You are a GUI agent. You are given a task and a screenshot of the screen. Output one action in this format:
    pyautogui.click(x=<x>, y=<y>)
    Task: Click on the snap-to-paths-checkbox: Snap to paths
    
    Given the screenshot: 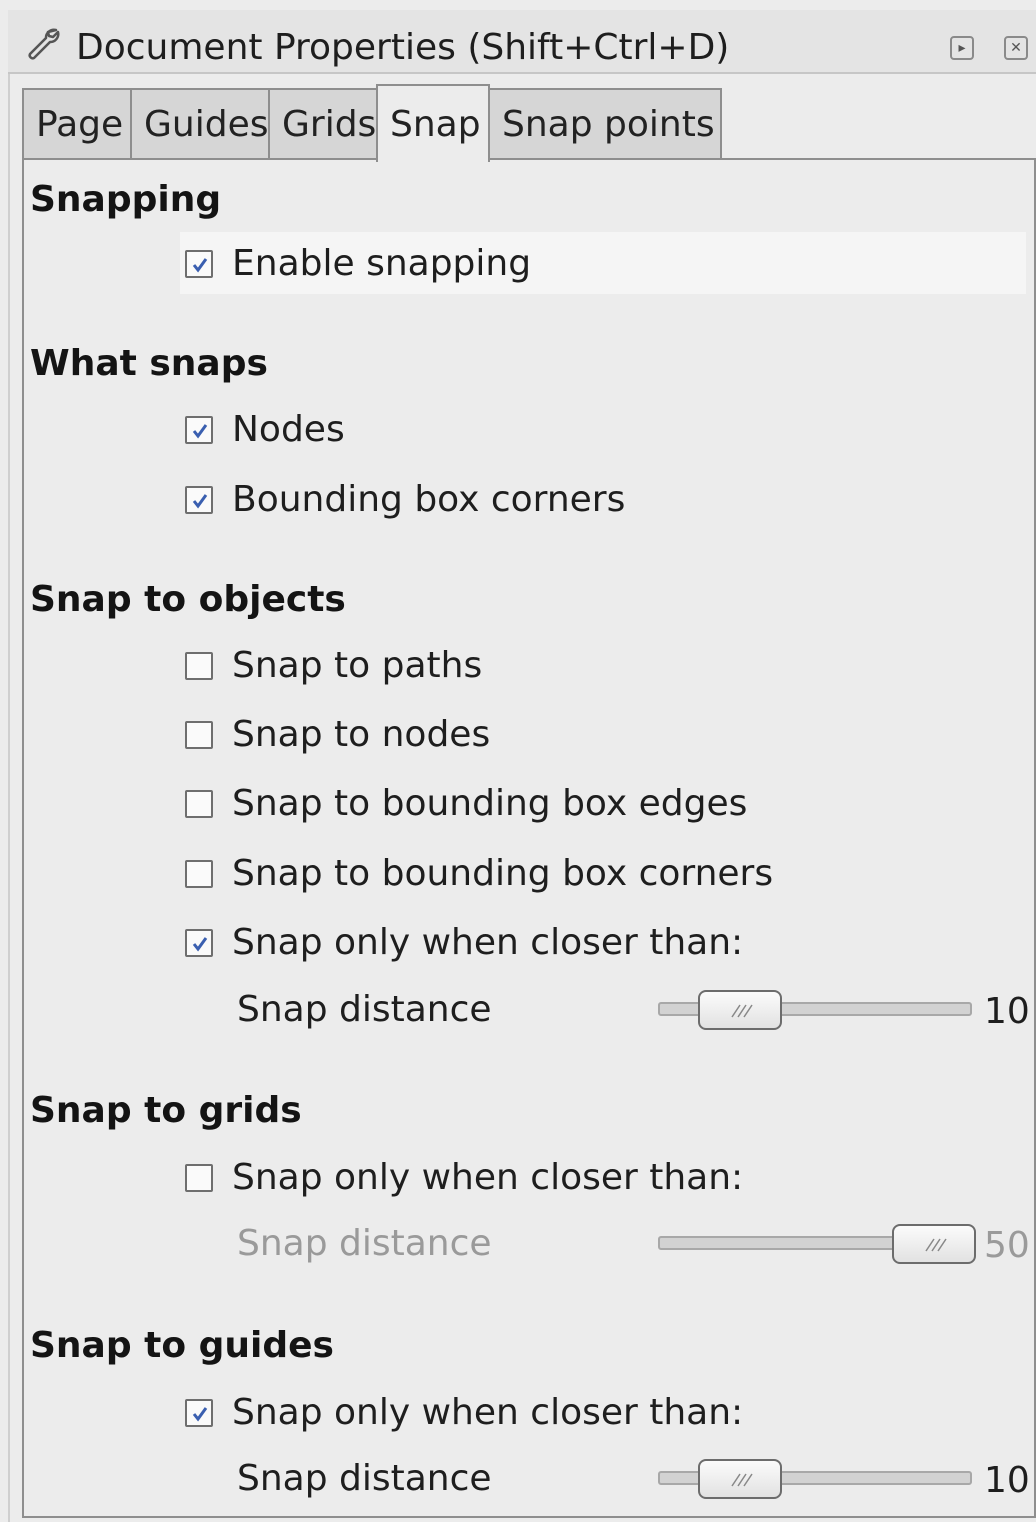 What is the action you would take?
    pyautogui.click(x=603, y=665)
    